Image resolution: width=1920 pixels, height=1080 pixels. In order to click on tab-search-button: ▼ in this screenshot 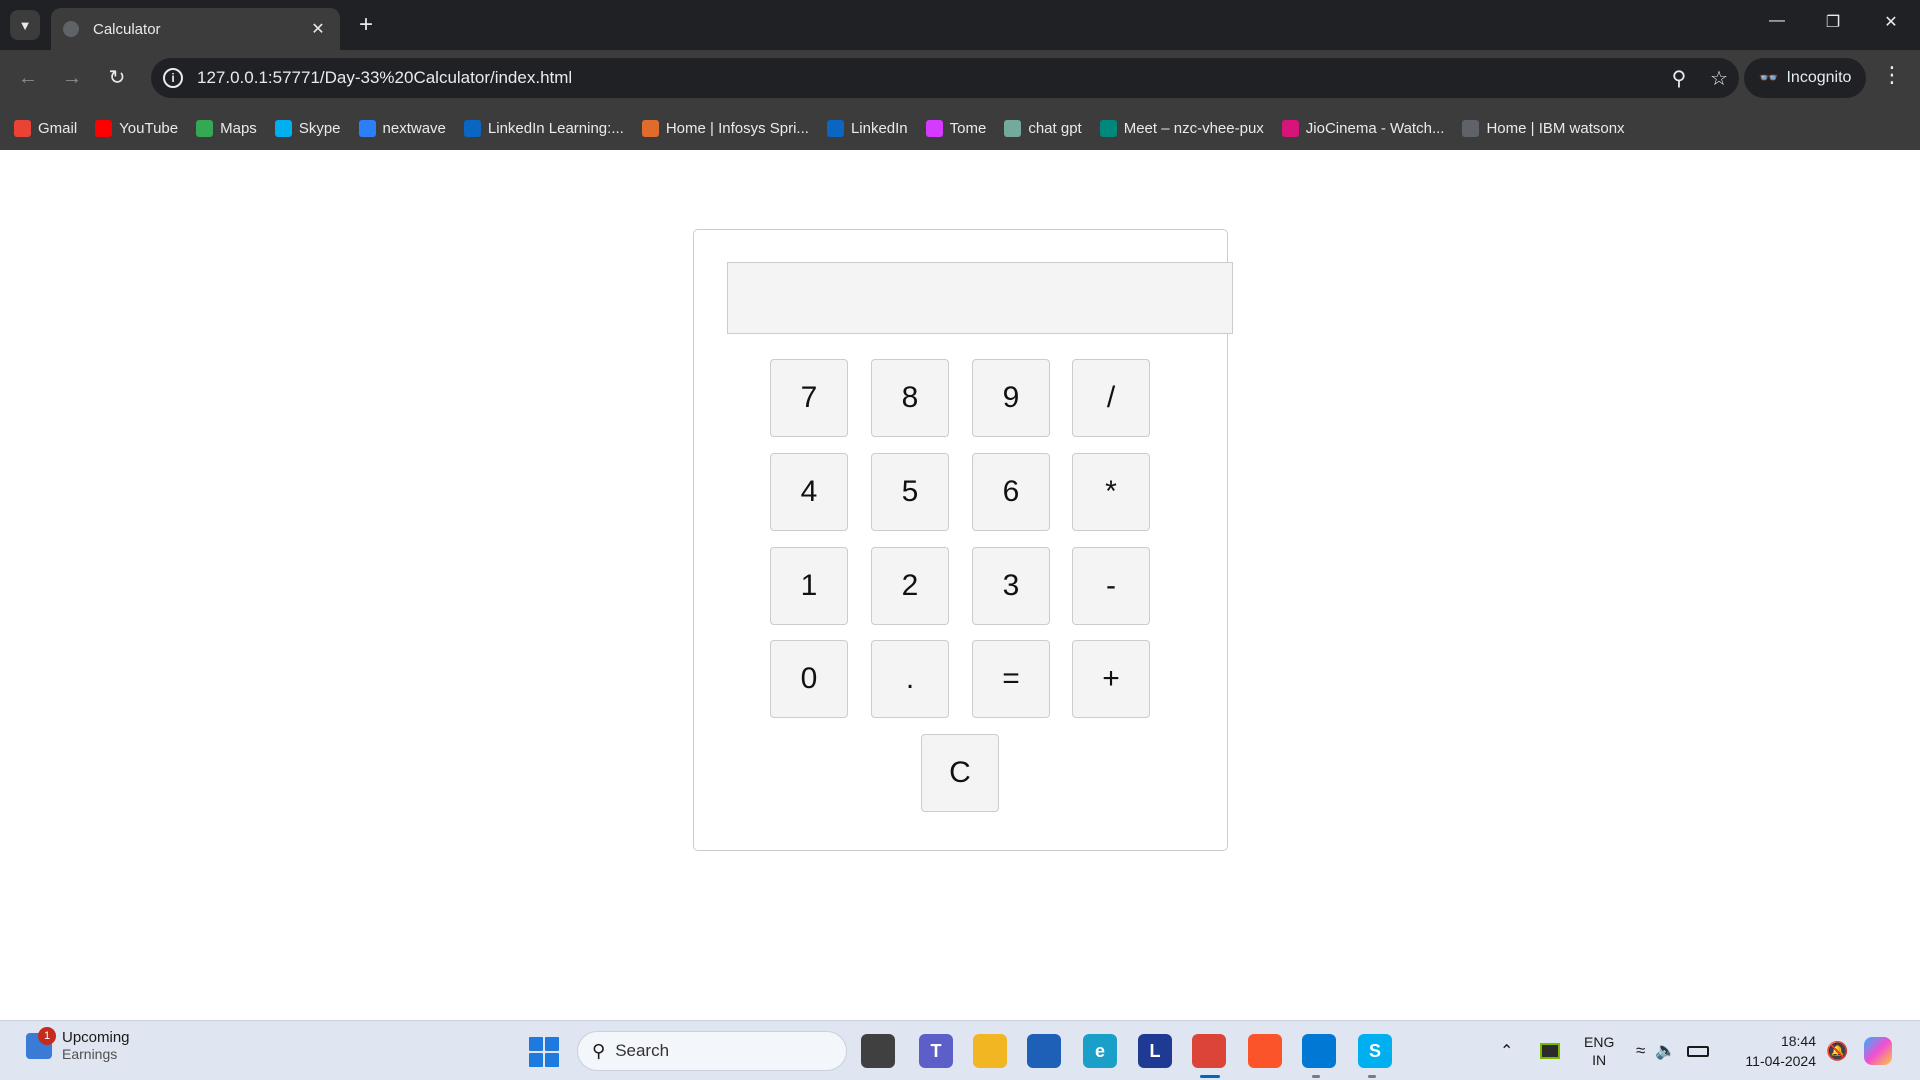, I will do `click(25, 25)`.